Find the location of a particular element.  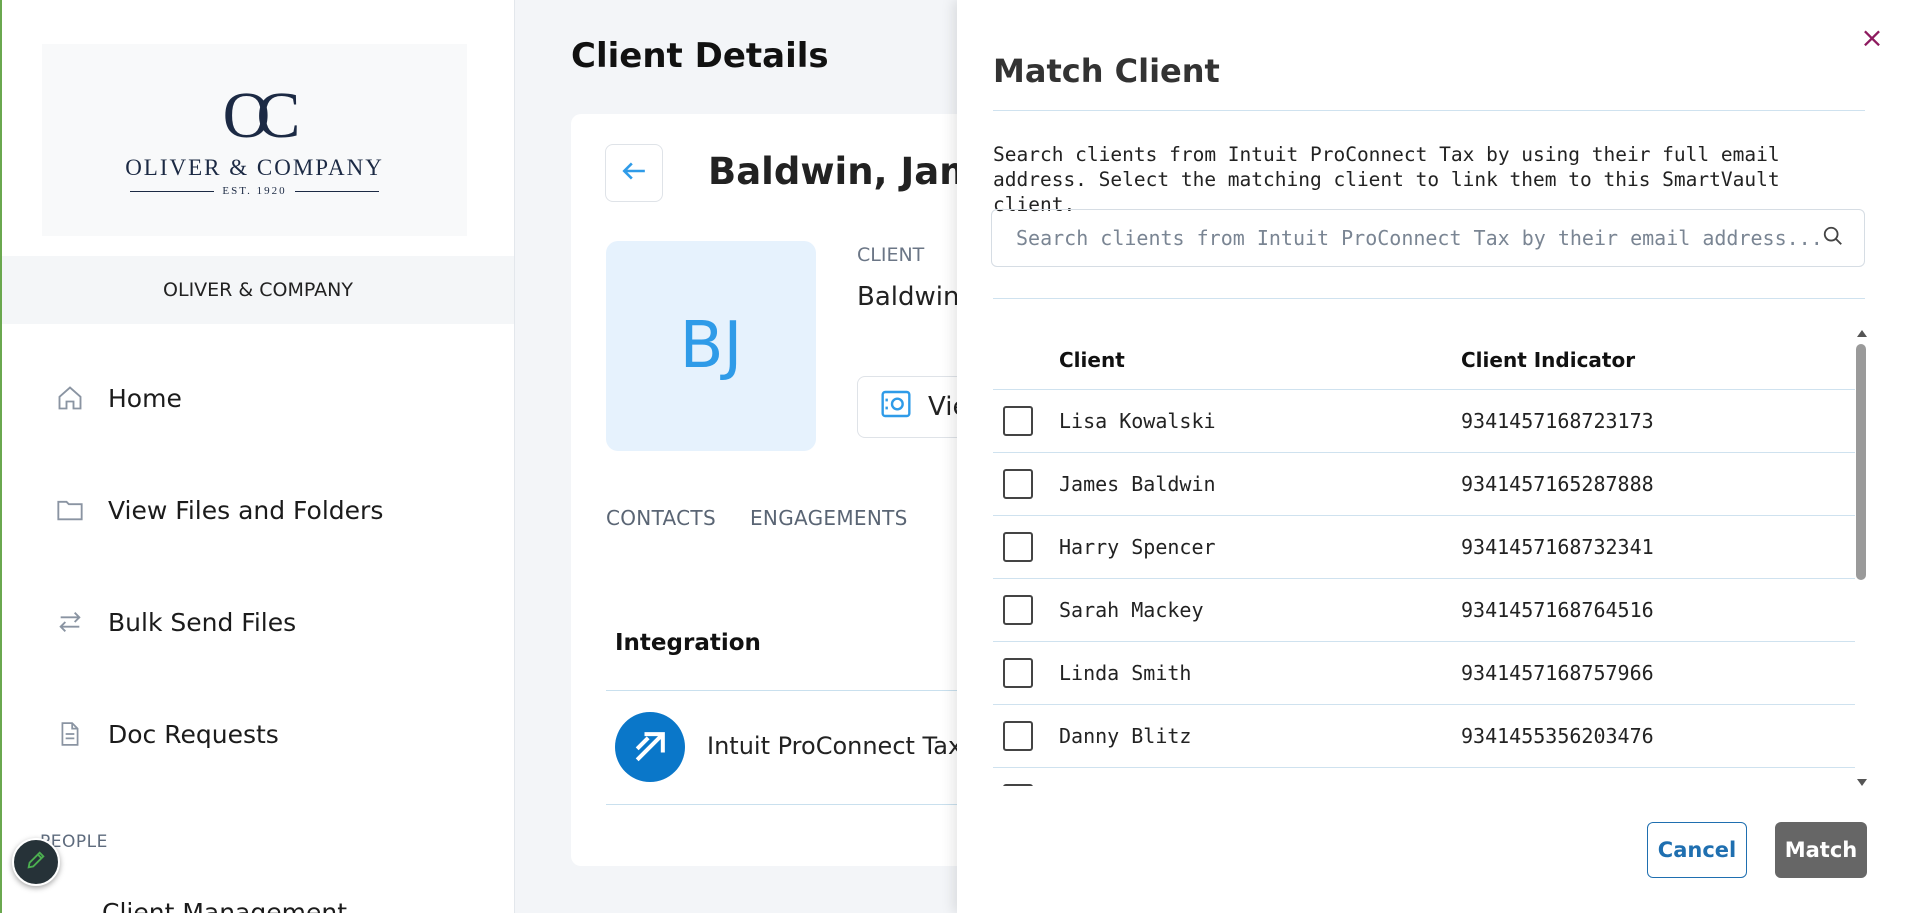

back-button is located at coordinates (634, 173).